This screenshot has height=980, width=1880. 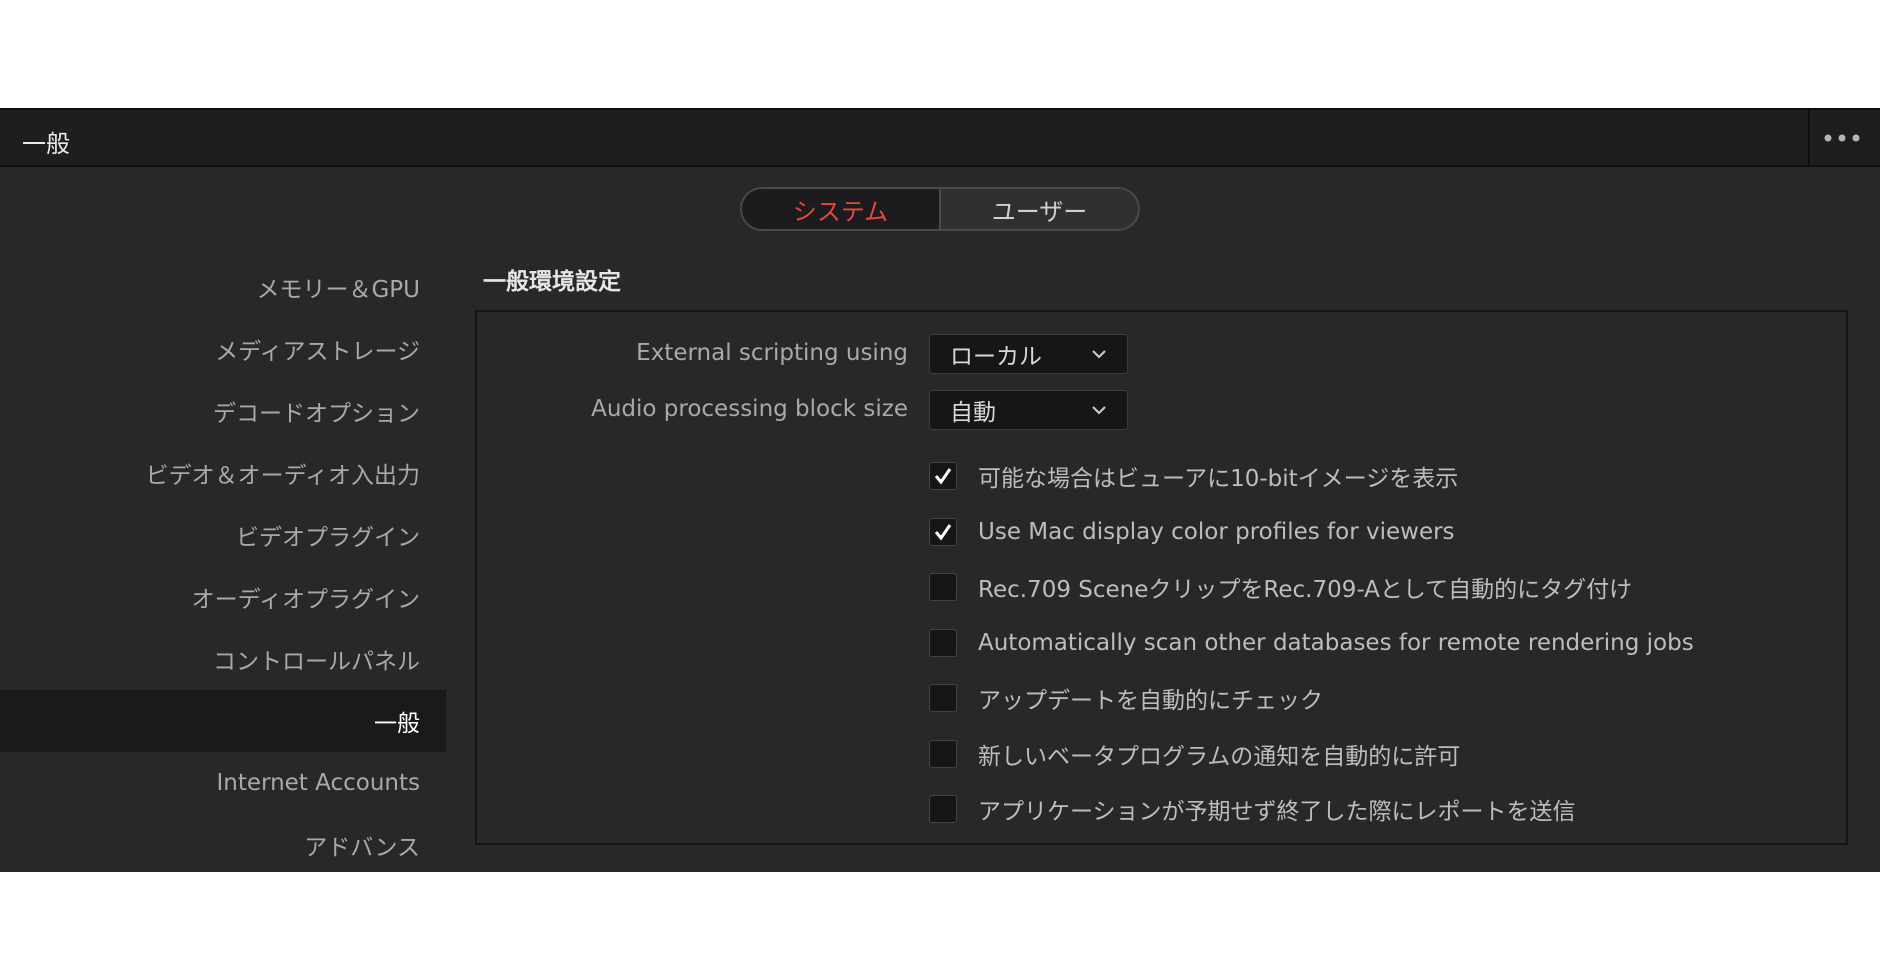 What do you see at coordinates (943, 643) in the screenshot?
I see `scan-databases-checkbox` at bounding box center [943, 643].